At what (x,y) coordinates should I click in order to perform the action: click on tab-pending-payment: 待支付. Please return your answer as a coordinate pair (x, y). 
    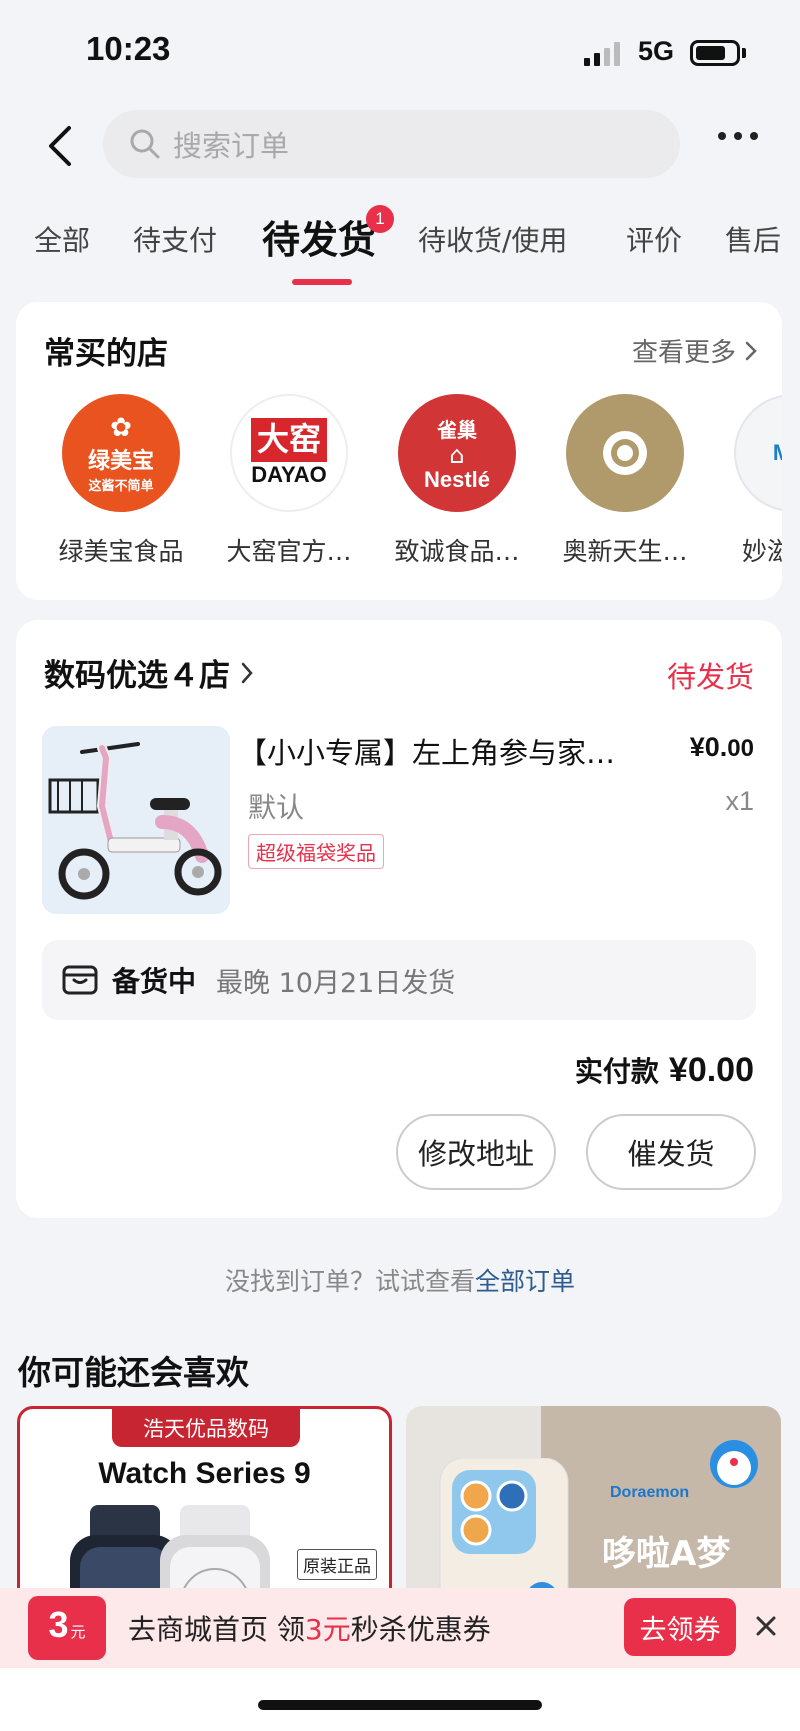
    Looking at the image, I should click on (175, 239).